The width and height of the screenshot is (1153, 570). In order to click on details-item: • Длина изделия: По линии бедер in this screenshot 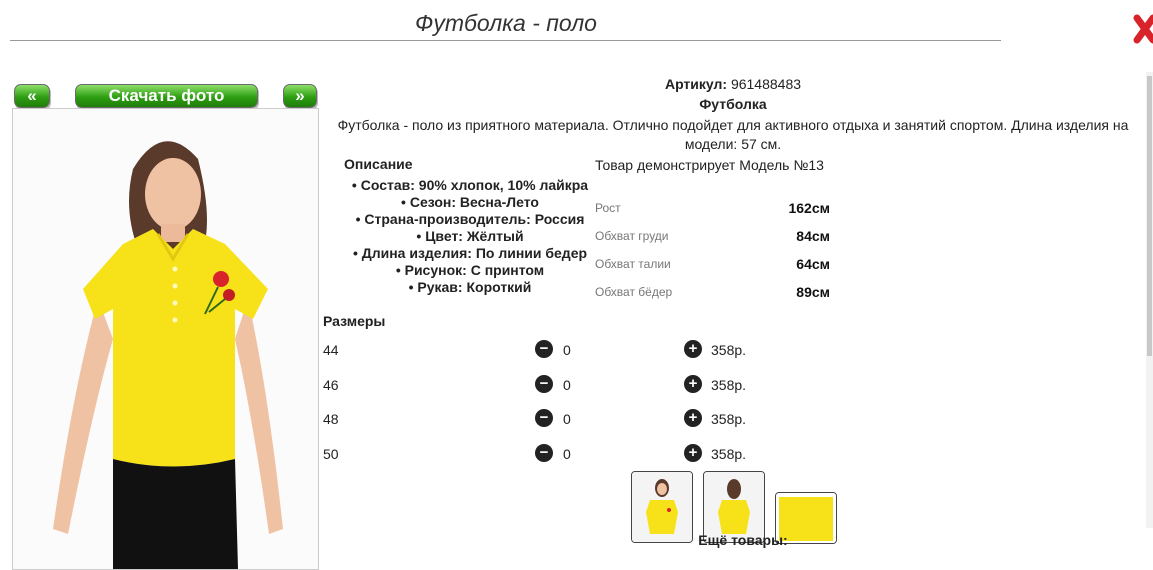, I will do `click(470, 253)`.